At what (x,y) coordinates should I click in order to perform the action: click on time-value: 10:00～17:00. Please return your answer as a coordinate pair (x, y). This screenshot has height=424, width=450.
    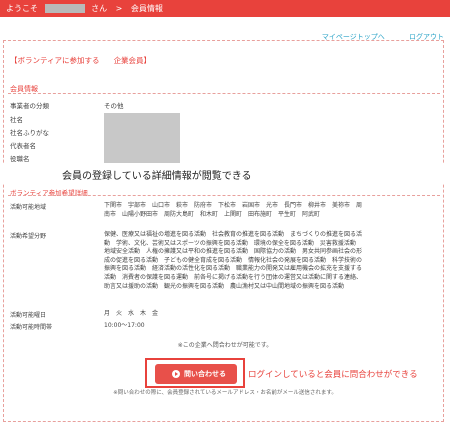
    Looking at the image, I should click on (124, 325).